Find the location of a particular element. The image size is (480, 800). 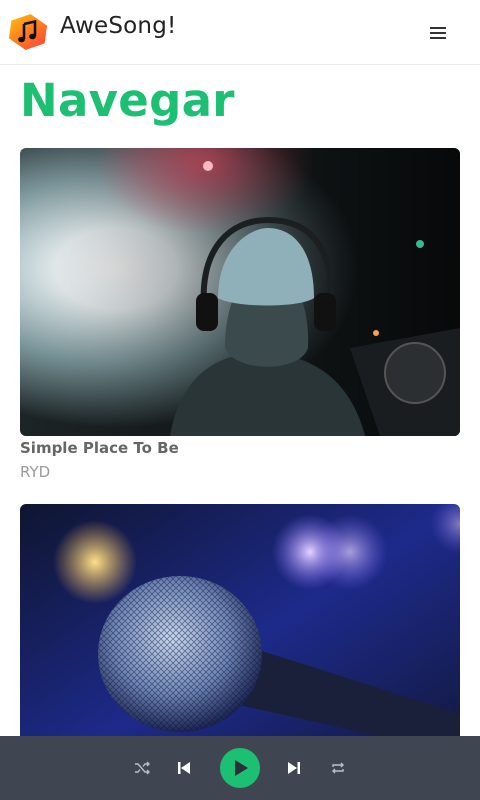

song-title: Simple Place To Be is located at coordinates (240, 448).